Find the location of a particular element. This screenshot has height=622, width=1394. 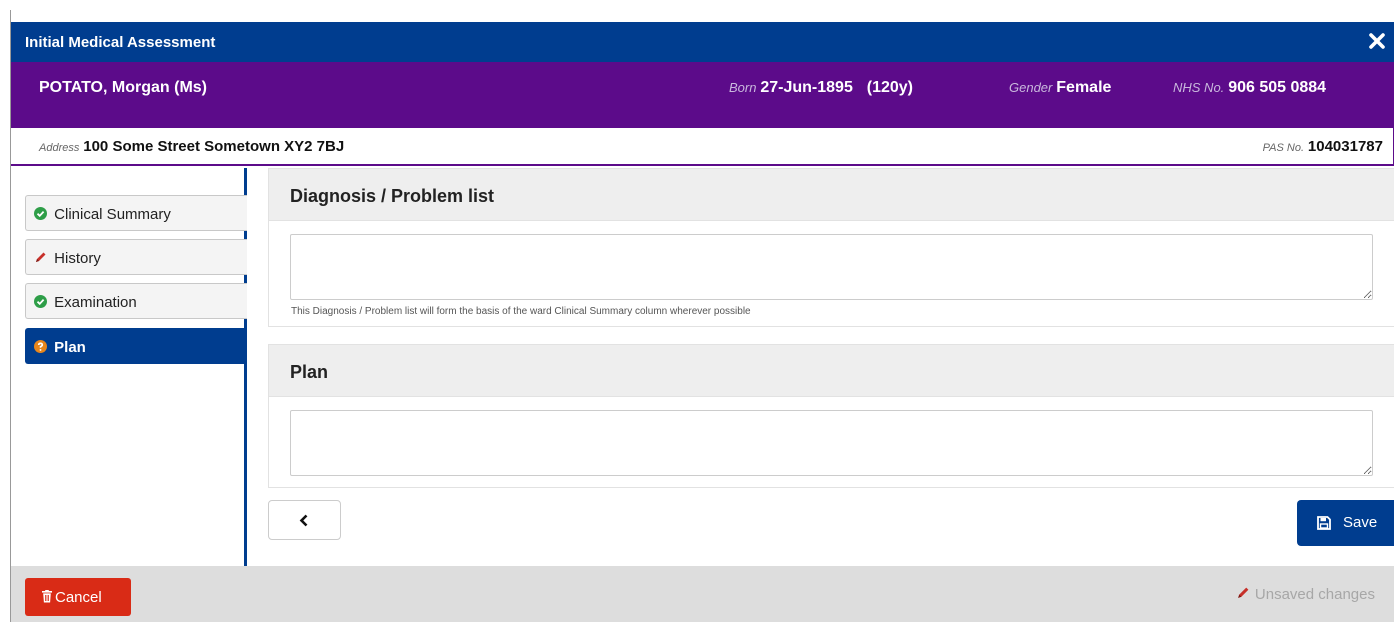

save-button: Save is located at coordinates (1345, 523).